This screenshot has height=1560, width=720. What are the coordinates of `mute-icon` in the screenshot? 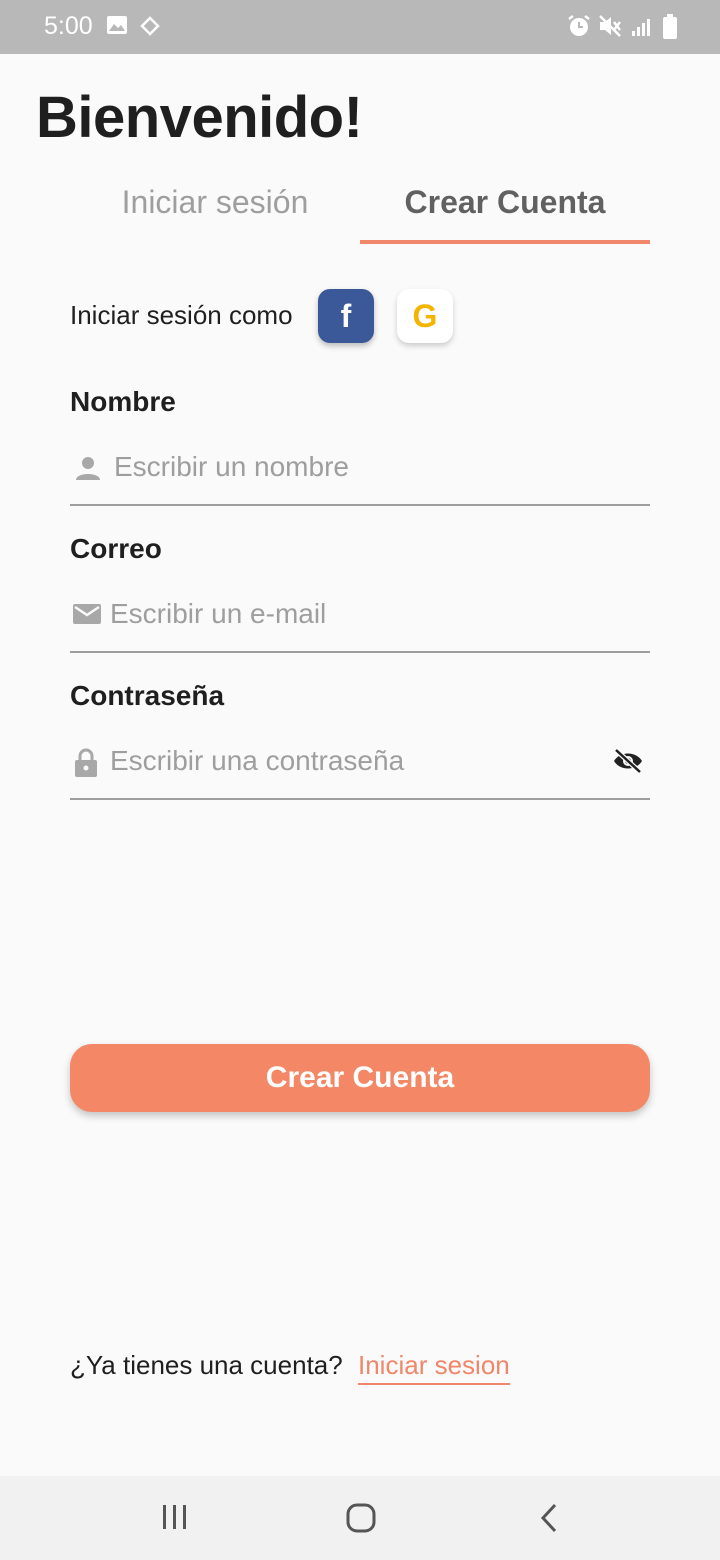 It's located at (611, 28).